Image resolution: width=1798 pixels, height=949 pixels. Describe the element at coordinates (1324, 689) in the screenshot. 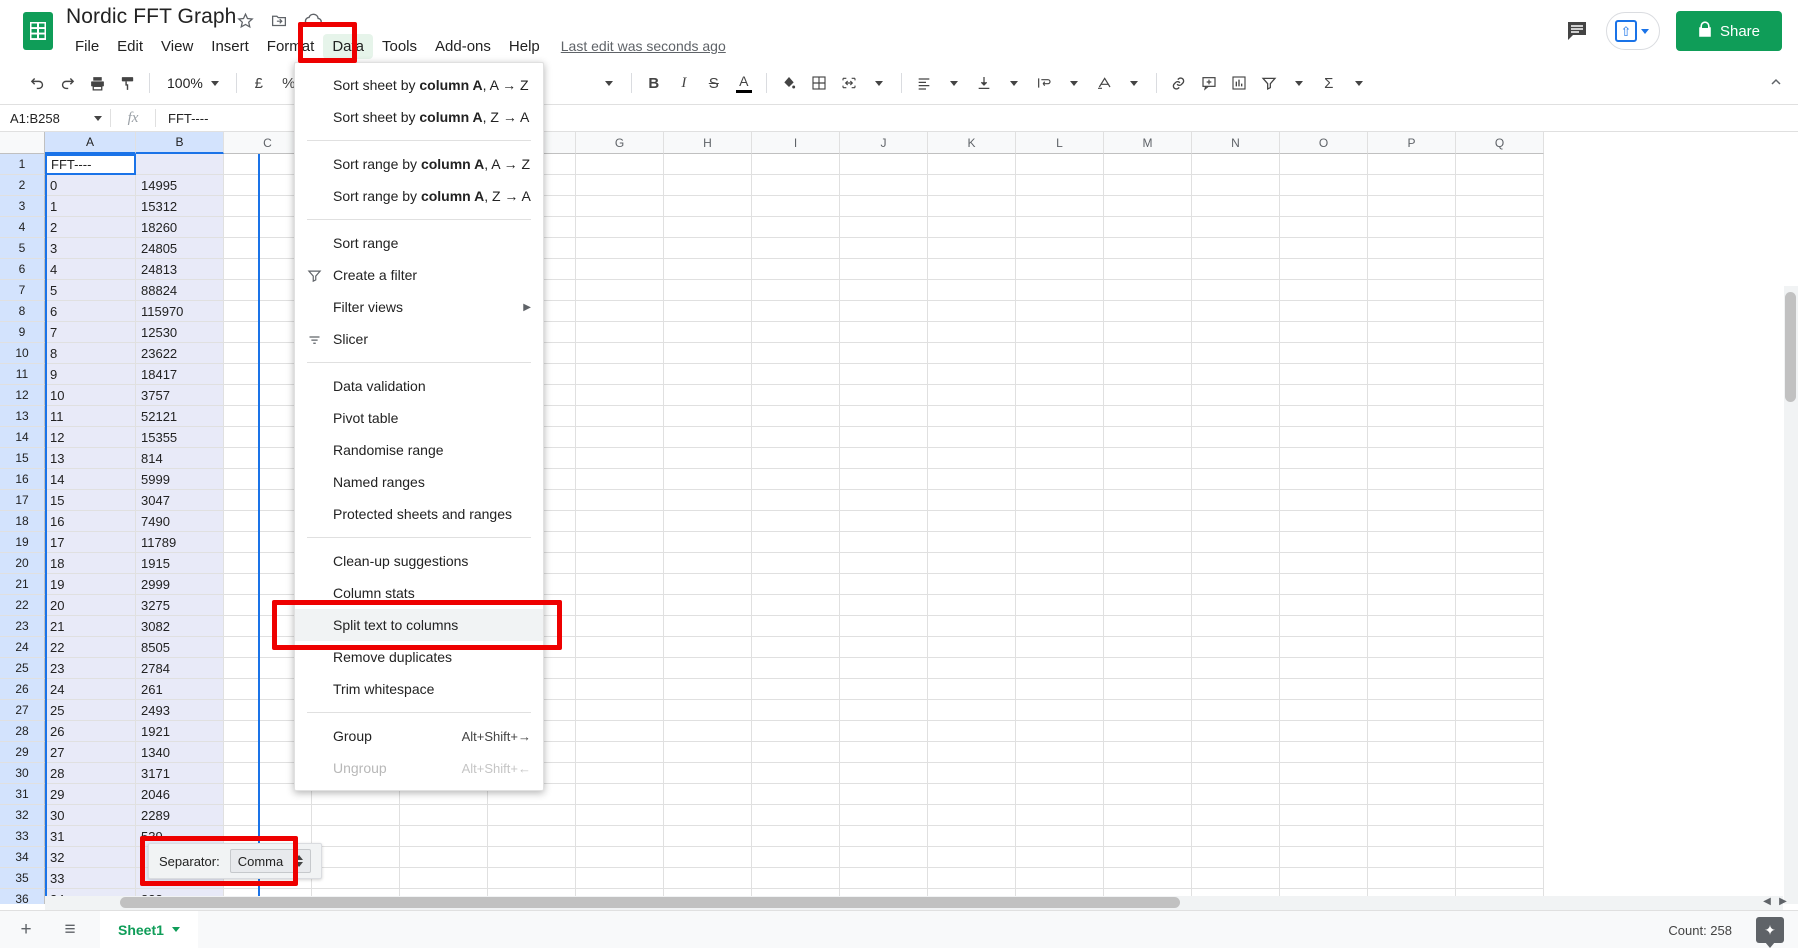

I see `cell-O26` at that location.